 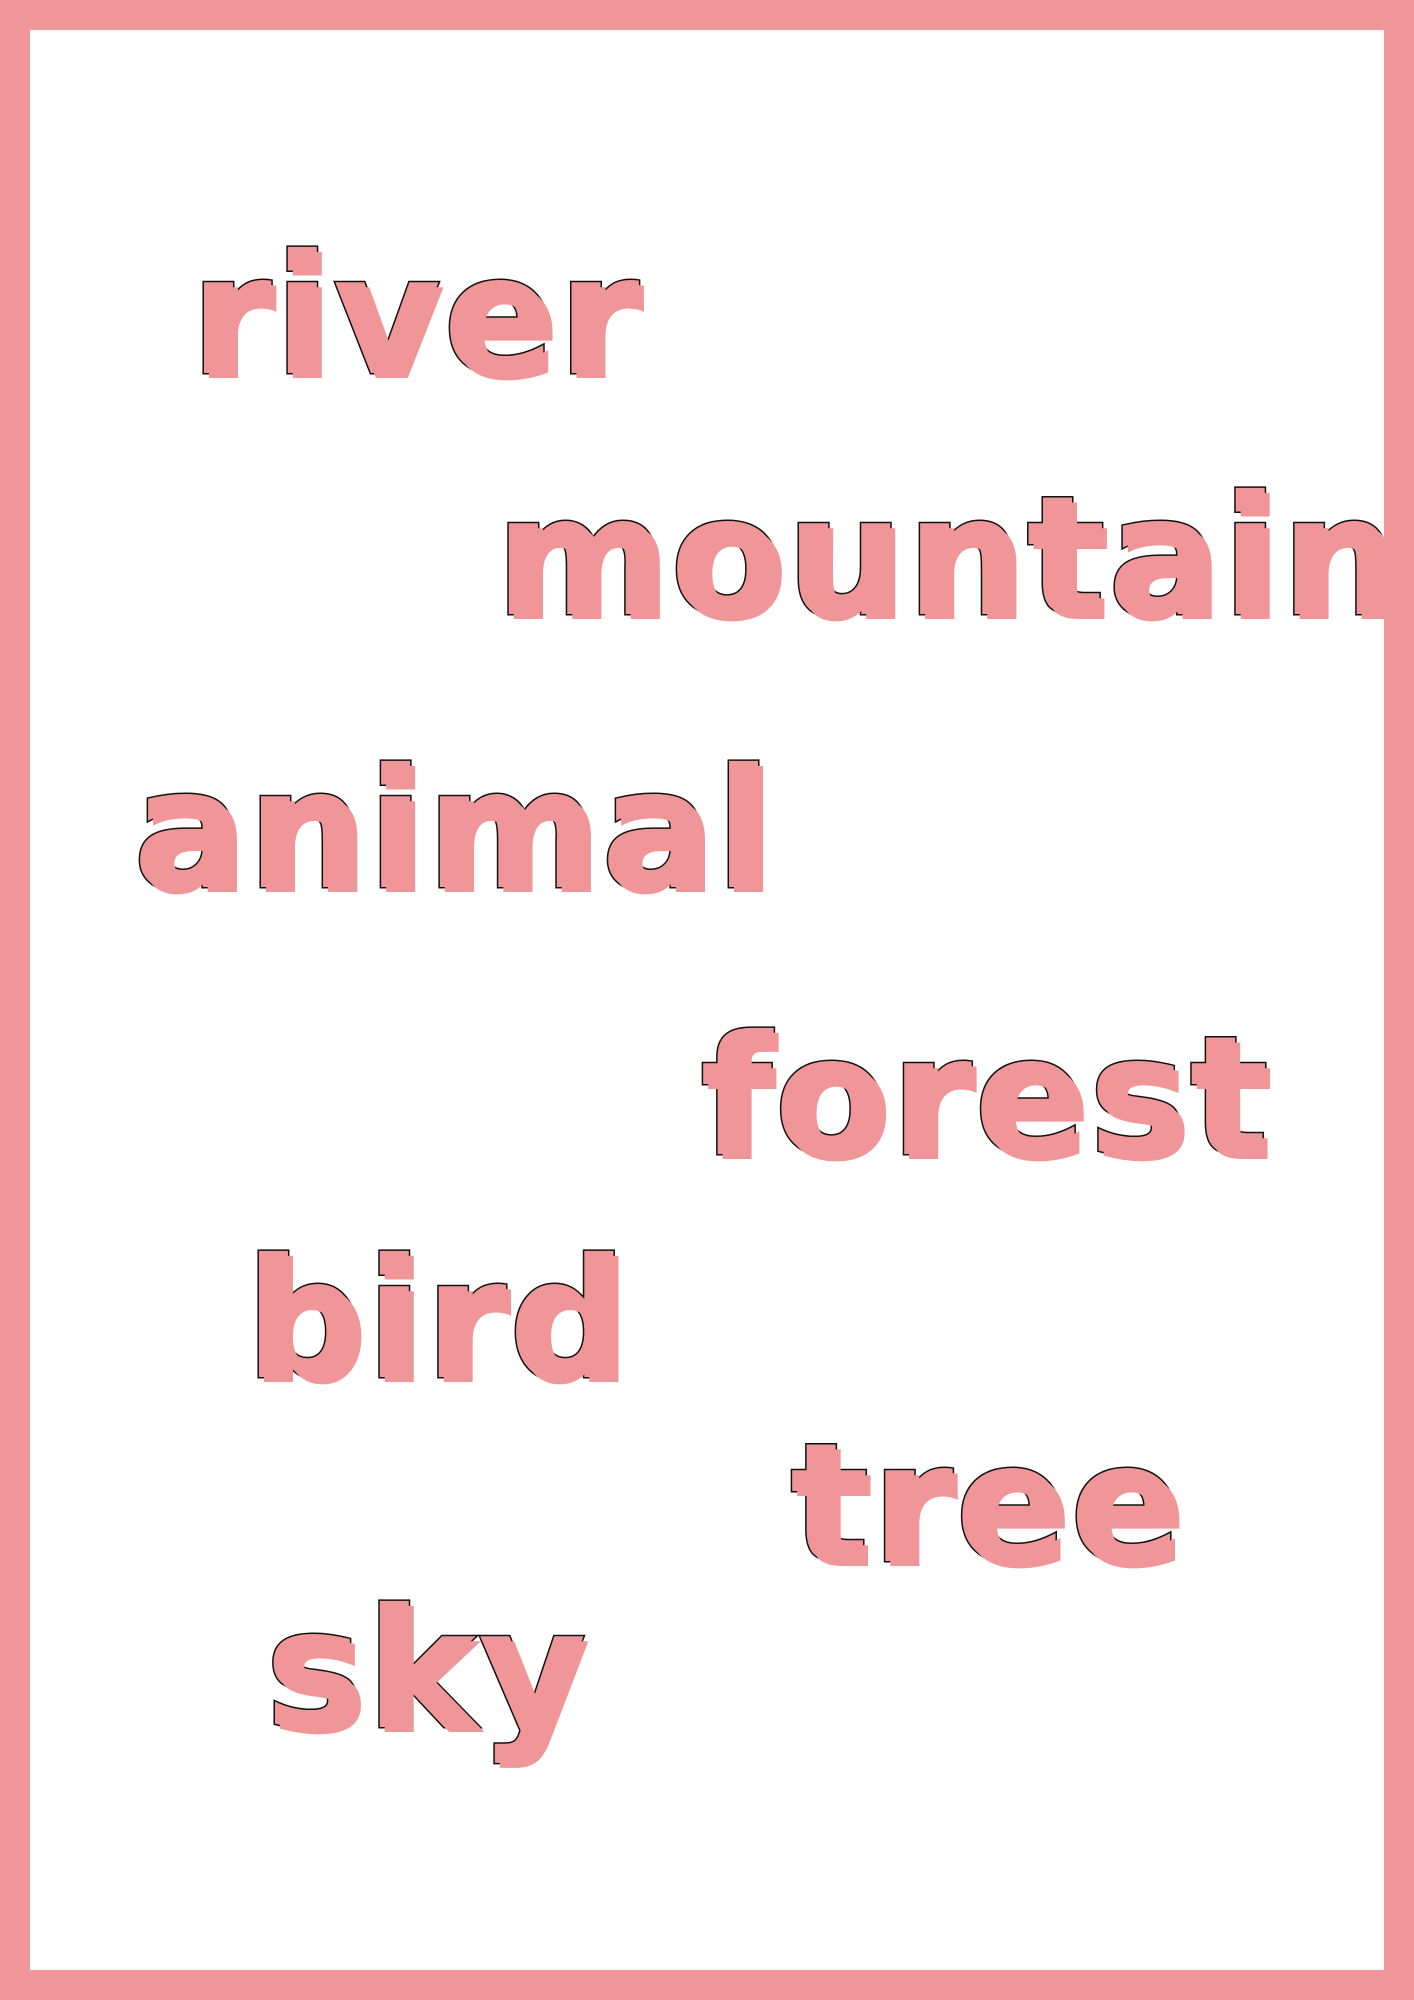 I want to click on word-forest: forest, so click(x=985, y=1097).